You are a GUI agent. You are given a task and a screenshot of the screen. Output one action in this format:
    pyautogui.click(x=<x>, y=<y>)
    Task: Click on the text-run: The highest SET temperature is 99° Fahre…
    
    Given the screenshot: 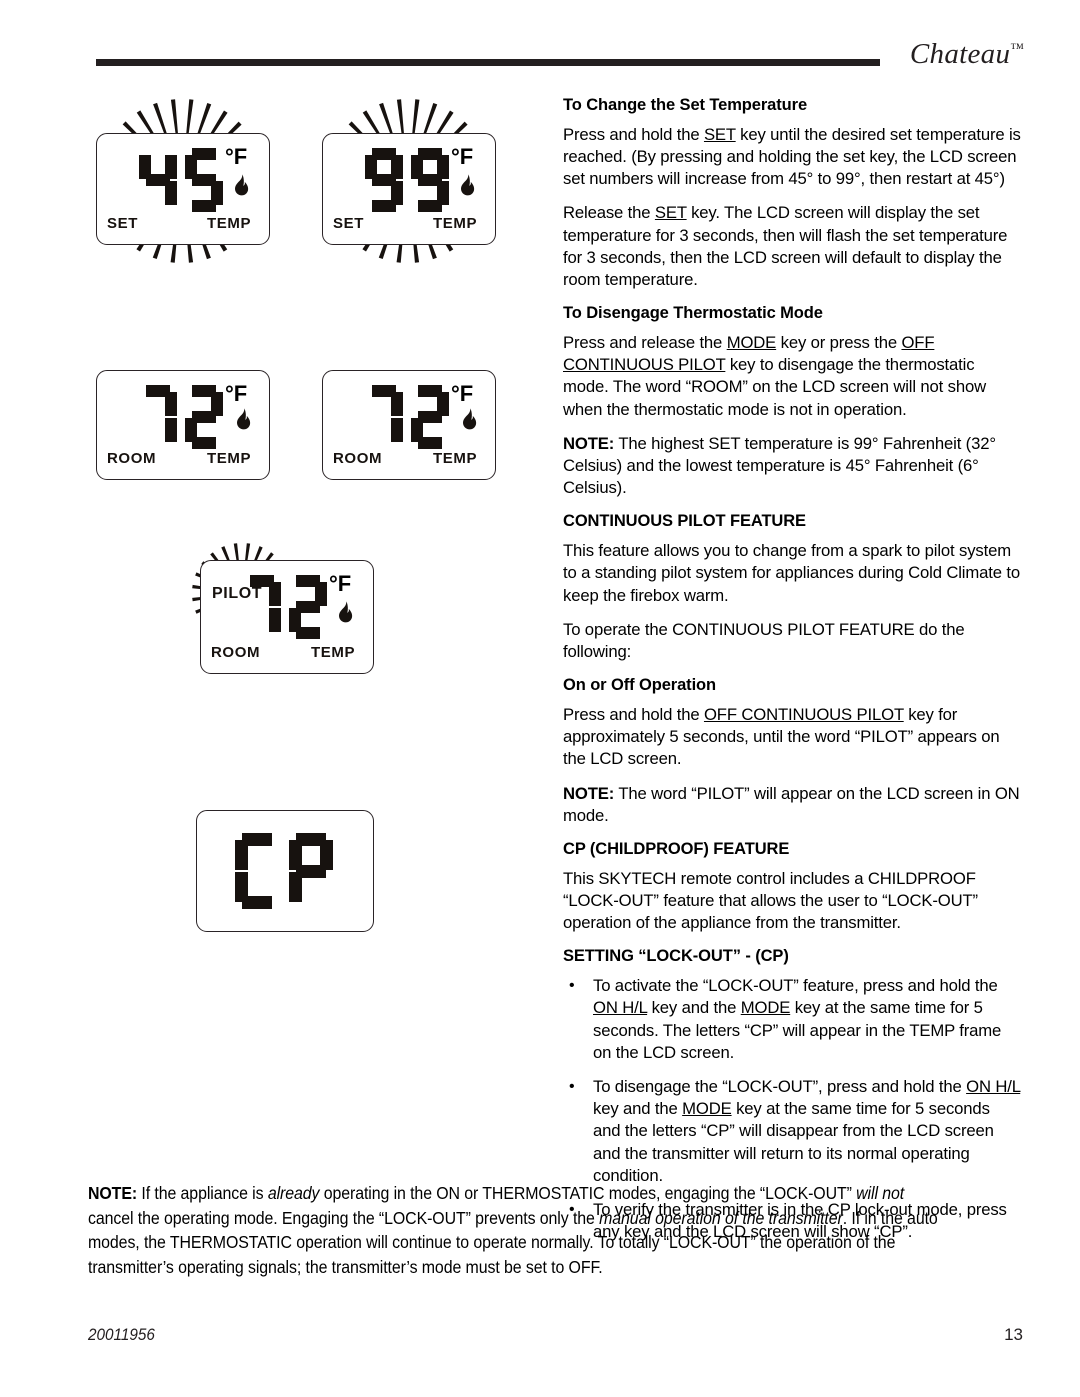 What is the action you would take?
    pyautogui.click(x=779, y=465)
    